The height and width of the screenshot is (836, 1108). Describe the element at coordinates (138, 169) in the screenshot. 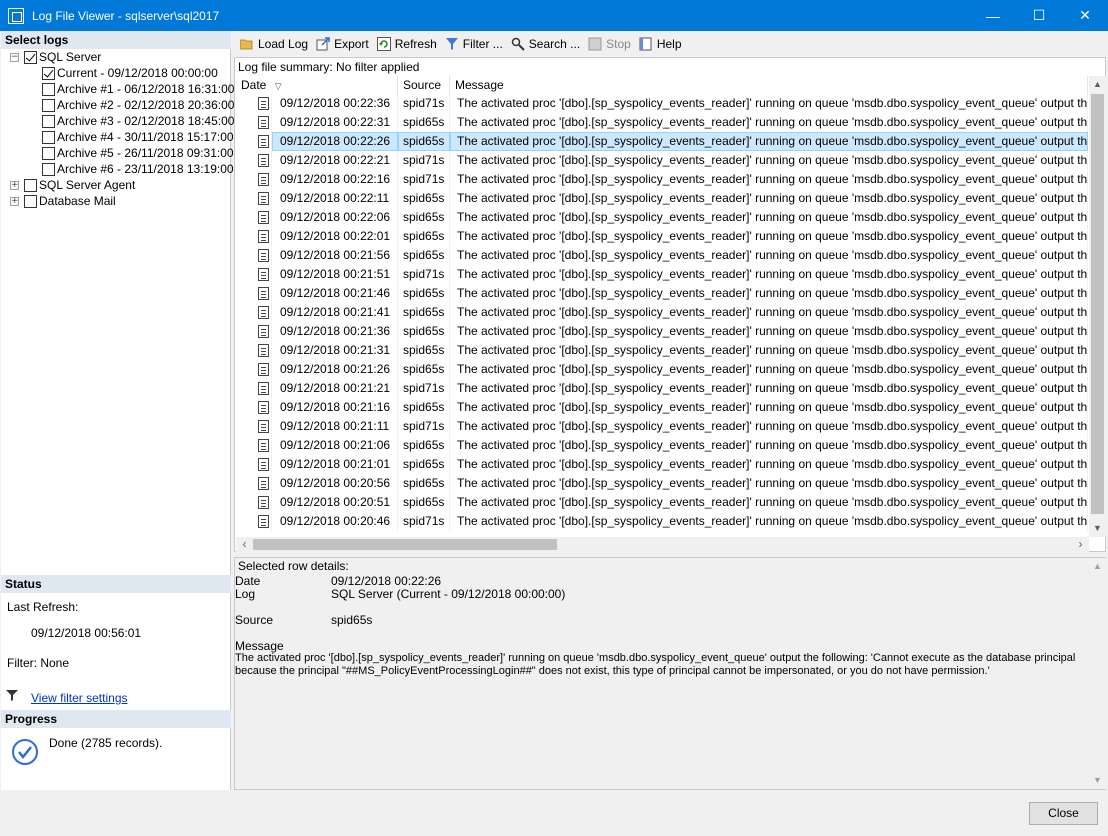

I see `tree-item: Archive #6 - 23/11/2018 13:19:00` at that location.